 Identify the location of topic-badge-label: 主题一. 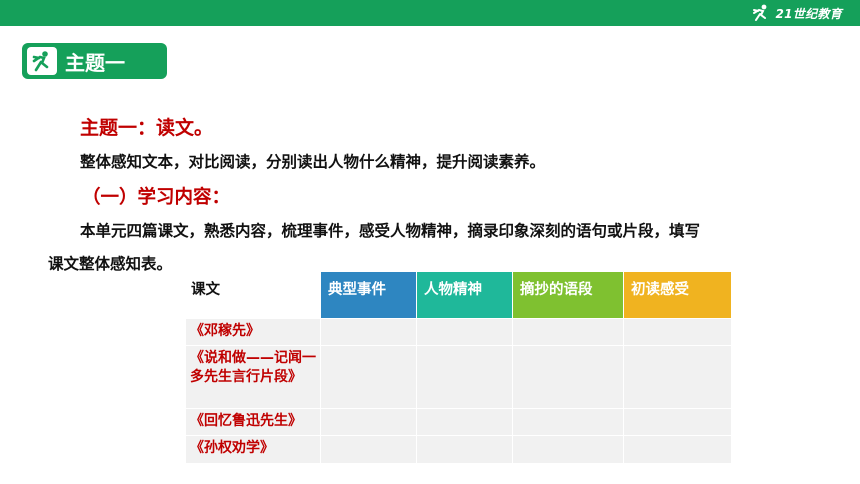
(95, 62).